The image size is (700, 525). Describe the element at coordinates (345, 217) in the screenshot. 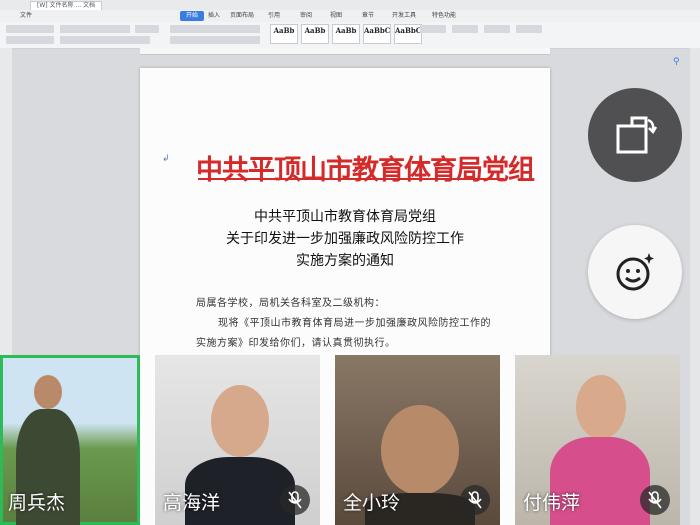

I see `notice-title-line-1: 中共平顶山市教育体育局党组` at that location.